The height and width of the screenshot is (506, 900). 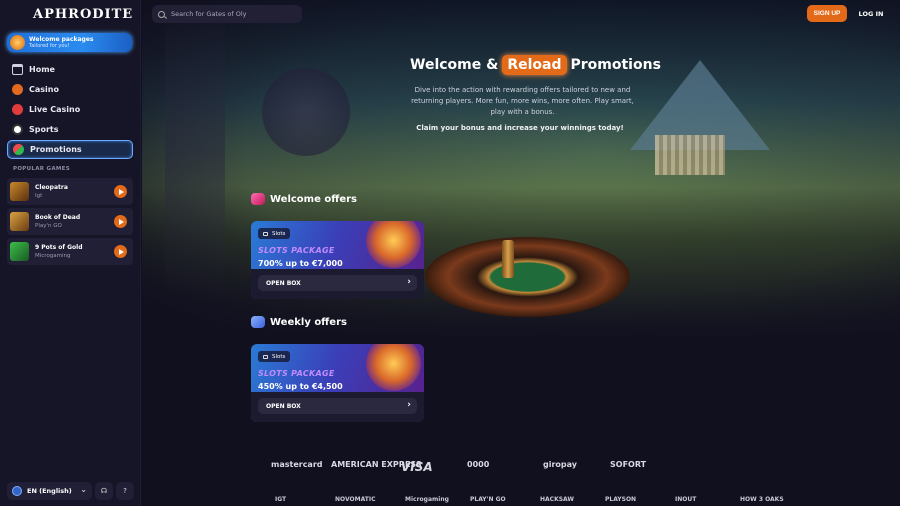 What do you see at coordinates (686, 499) in the screenshot?
I see `provider-logo-inout: INOUT` at bounding box center [686, 499].